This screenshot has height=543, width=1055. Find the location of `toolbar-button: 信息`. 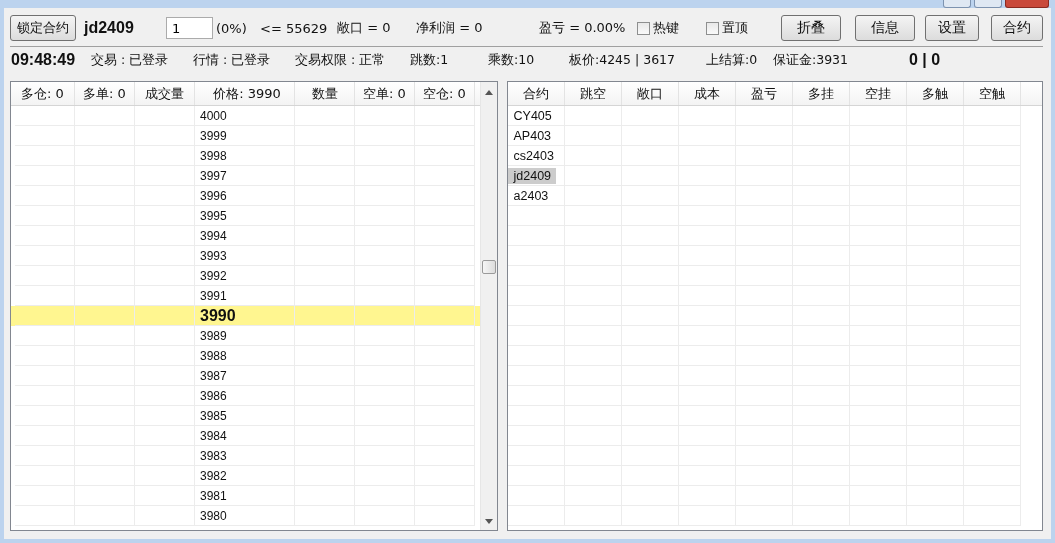

toolbar-button: 信息 is located at coordinates (885, 28).